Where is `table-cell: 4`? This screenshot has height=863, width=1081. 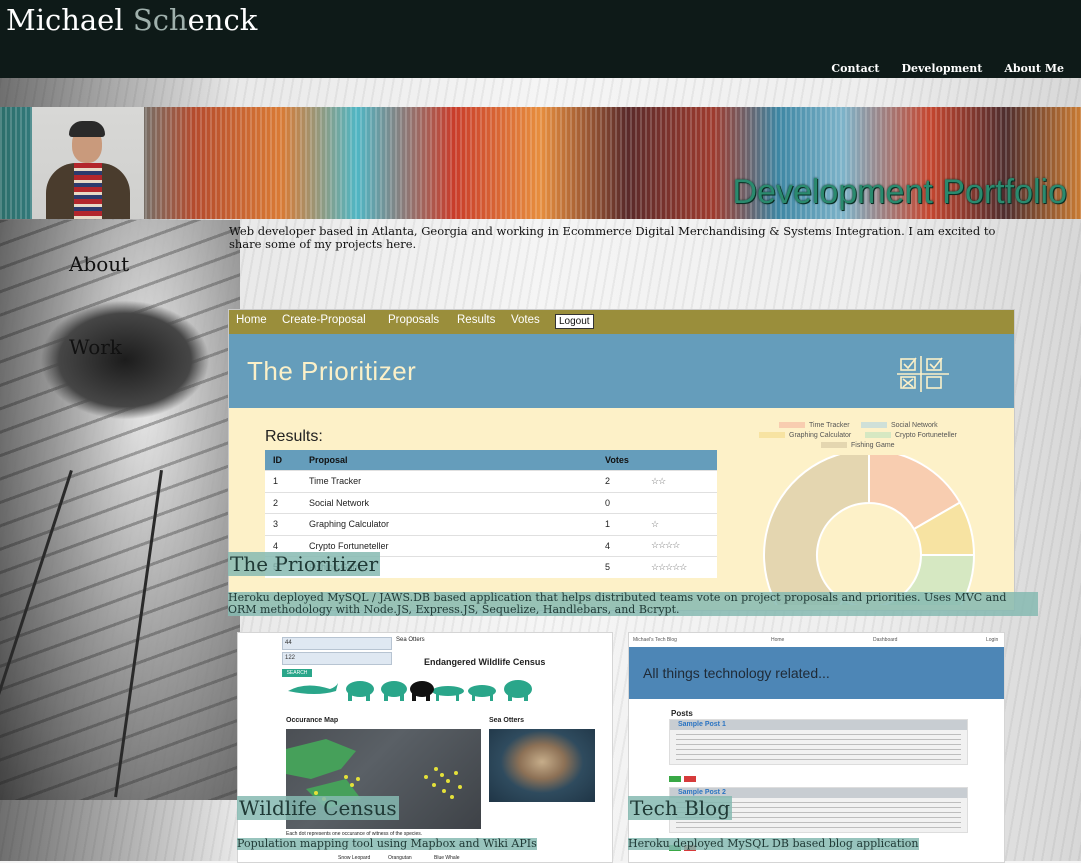 table-cell: 4 is located at coordinates (620, 545).